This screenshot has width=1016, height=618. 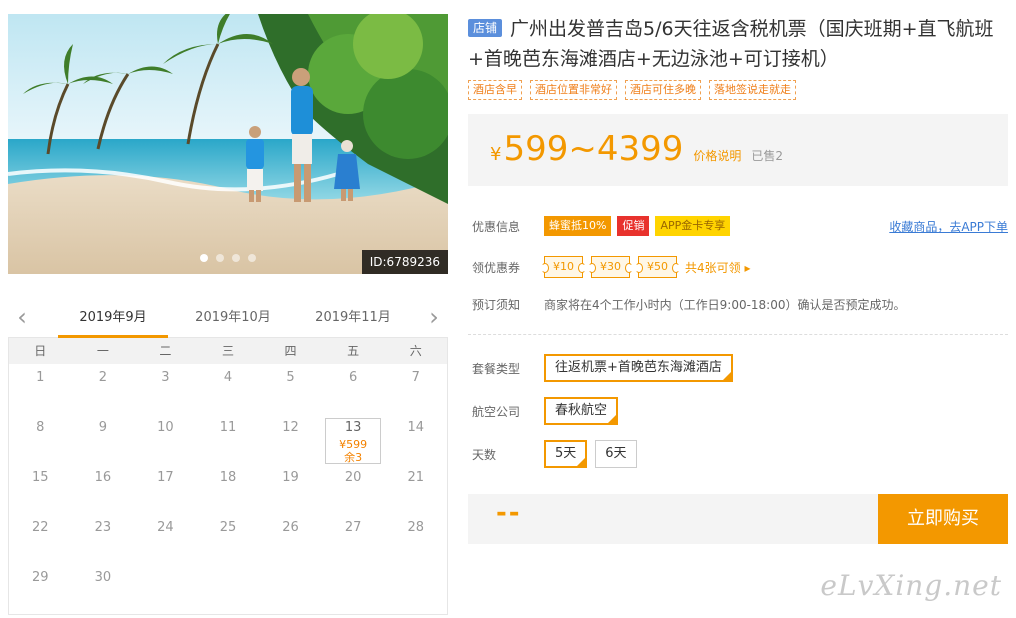 I want to click on calendar-day-number: 13, so click(x=353, y=427).